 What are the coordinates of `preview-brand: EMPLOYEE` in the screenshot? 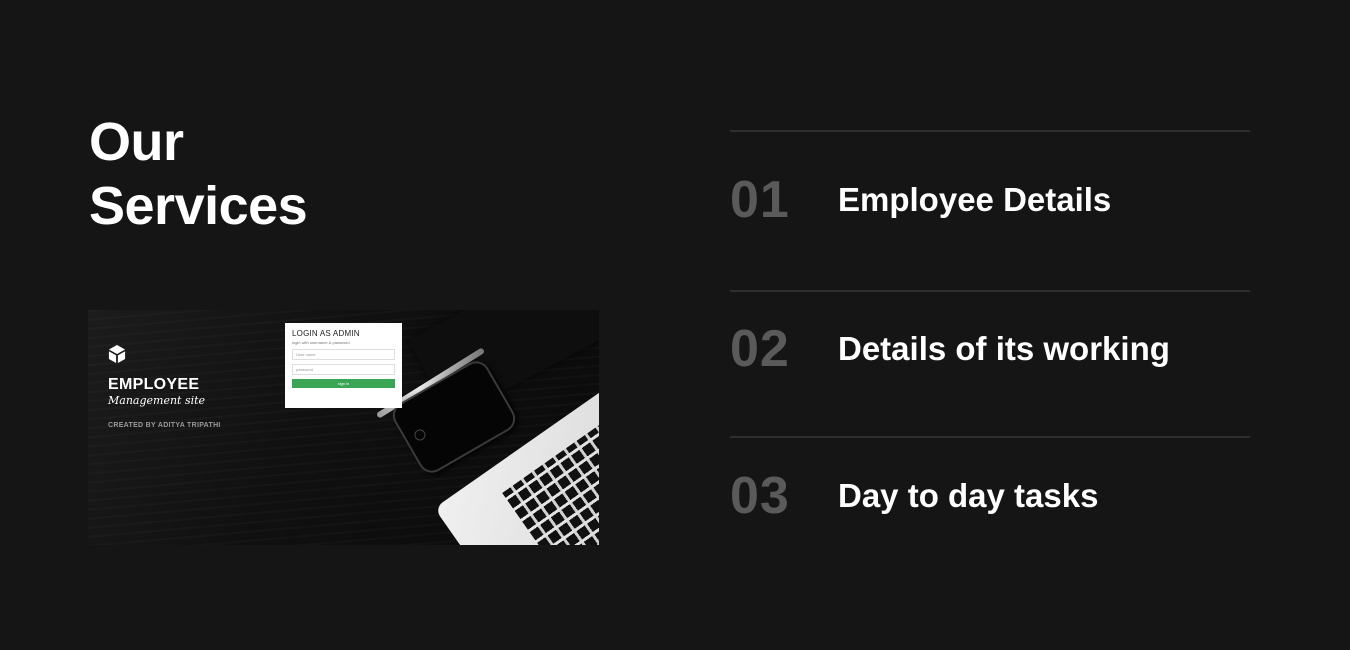 It's located at (154, 384).